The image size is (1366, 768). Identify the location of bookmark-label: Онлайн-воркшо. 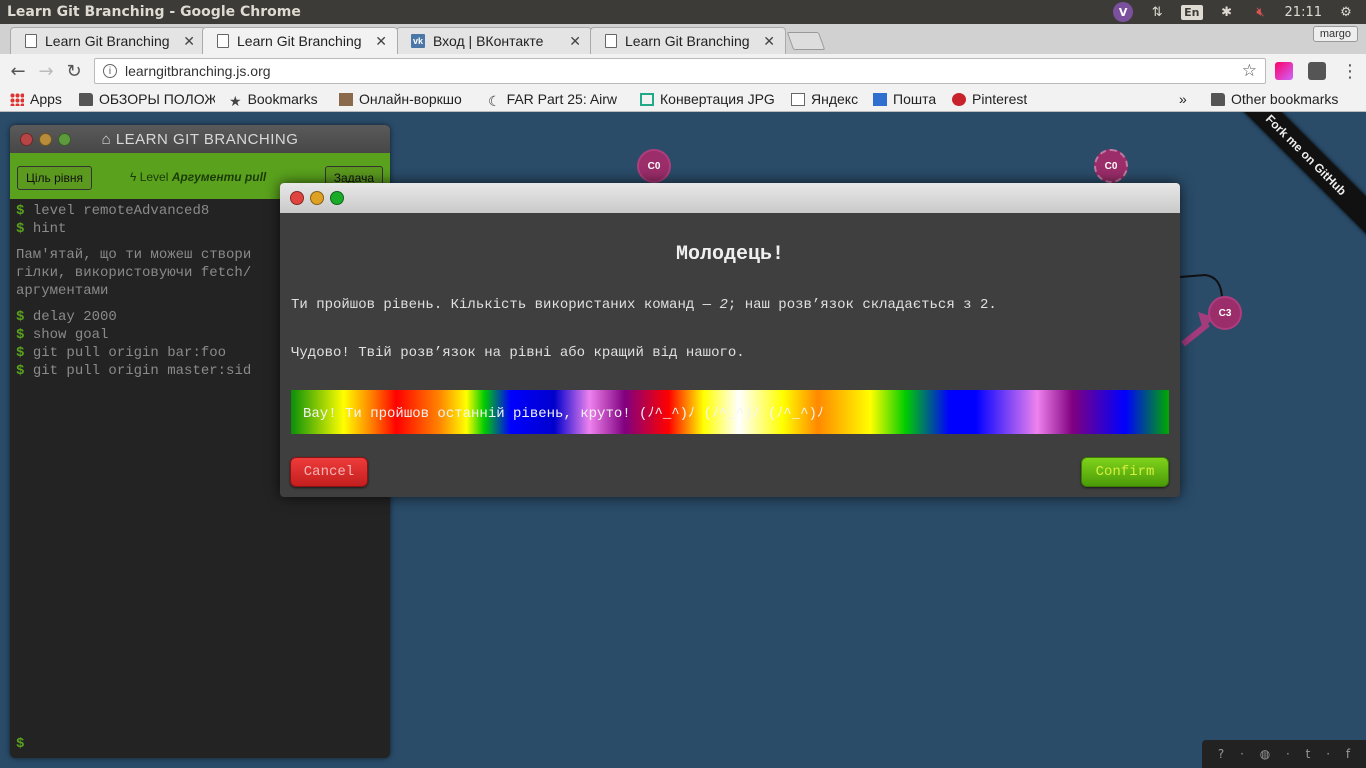
(410, 99).